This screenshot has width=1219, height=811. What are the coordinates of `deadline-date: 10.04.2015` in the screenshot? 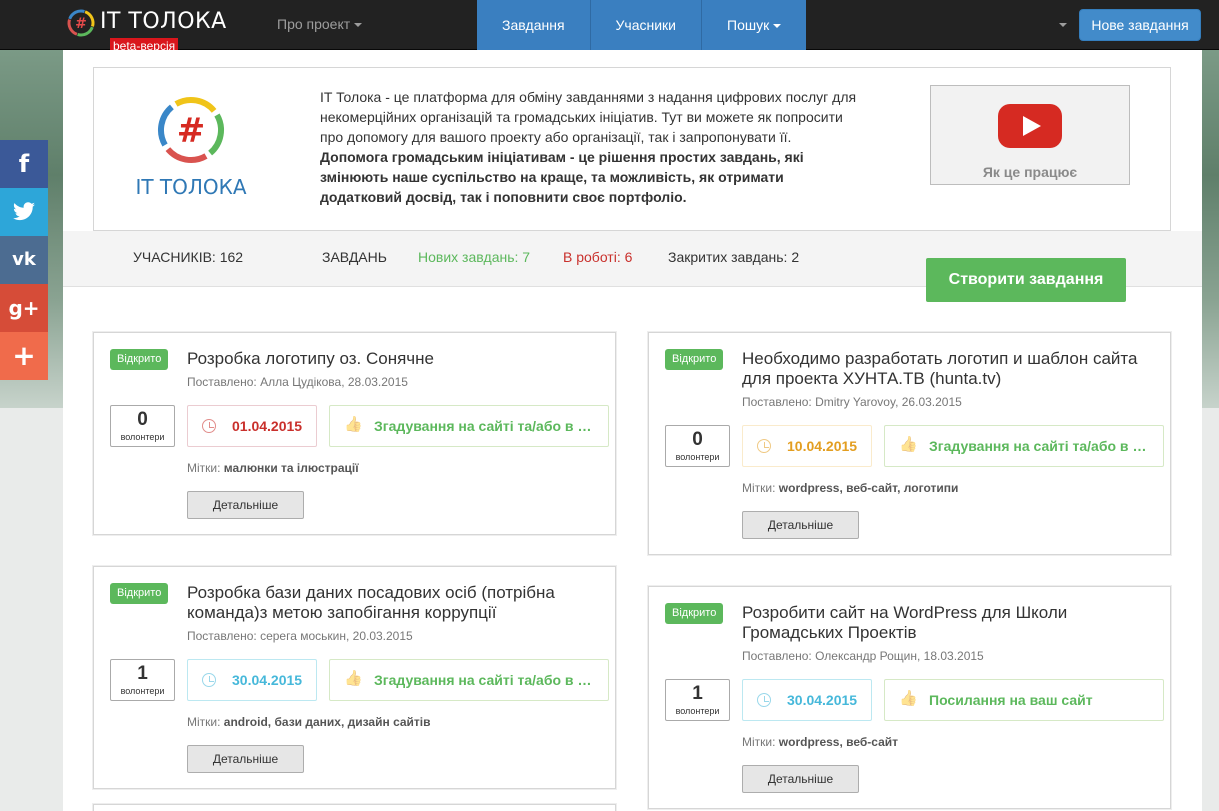 It's located at (822, 446).